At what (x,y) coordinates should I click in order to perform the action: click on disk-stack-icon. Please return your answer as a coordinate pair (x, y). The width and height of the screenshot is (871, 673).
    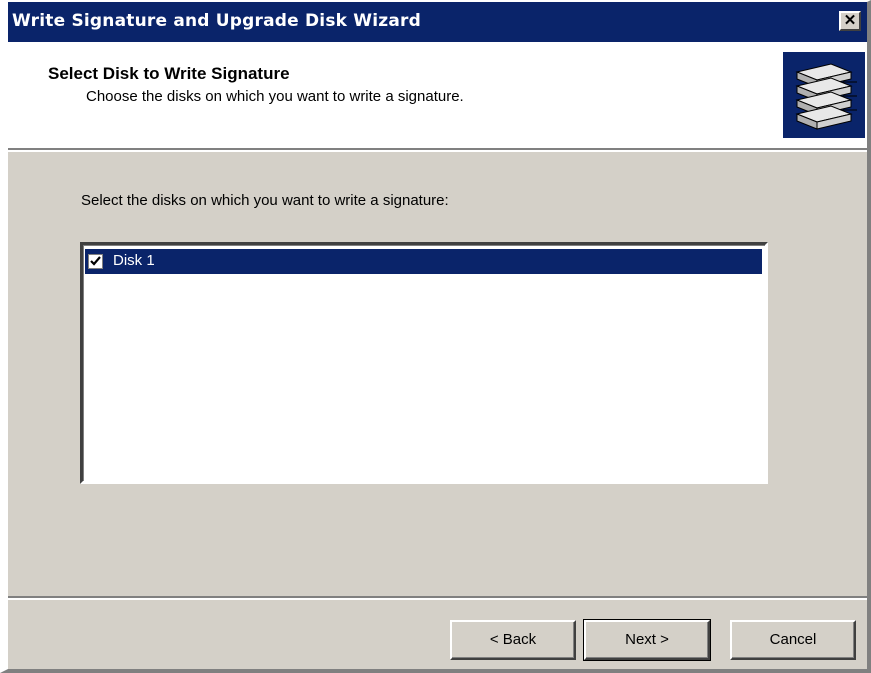
    Looking at the image, I should click on (824, 95).